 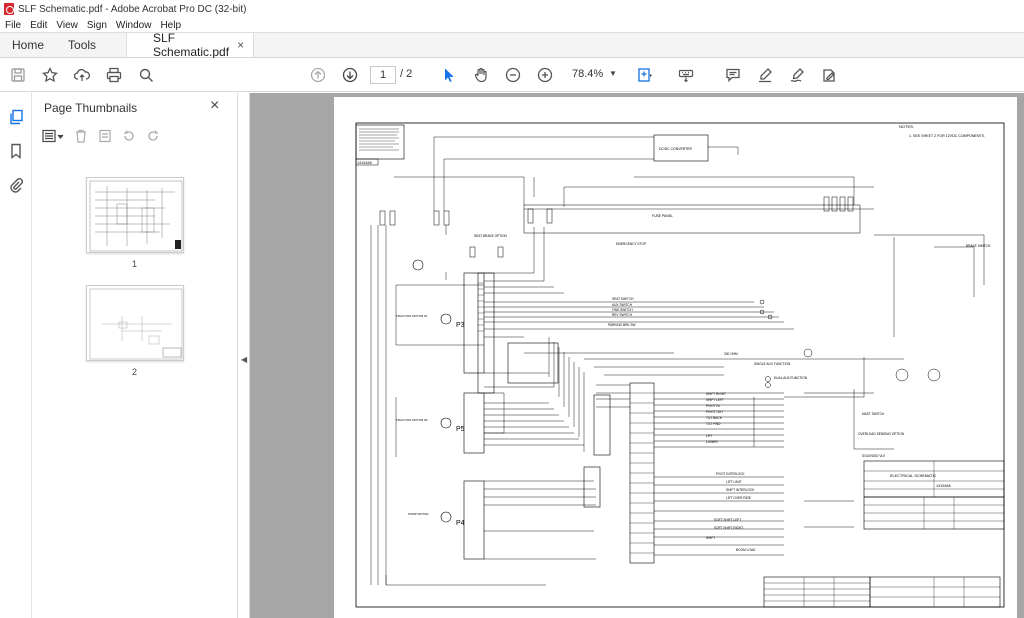 What do you see at coordinates (134, 25) in the screenshot?
I see `menu-window: Window` at bounding box center [134, 25].